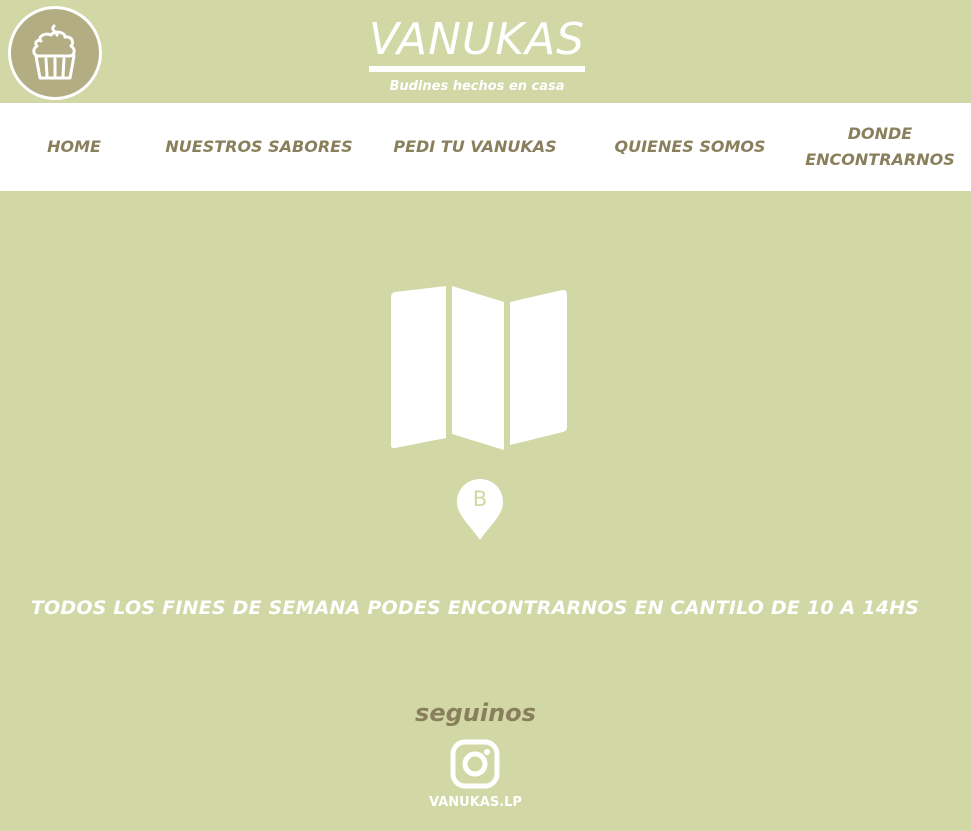 The width and height of the screenshot is (971, 831). I want to click on nav-item-quienes-somos: QUIENES SOMOS, so click(690, 147).